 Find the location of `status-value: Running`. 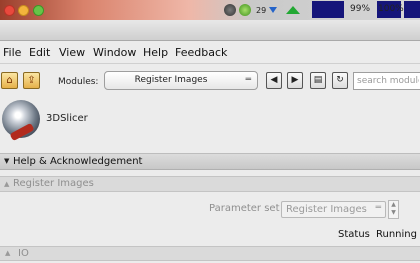

status-value: Running is located at coordinates (396, 234).